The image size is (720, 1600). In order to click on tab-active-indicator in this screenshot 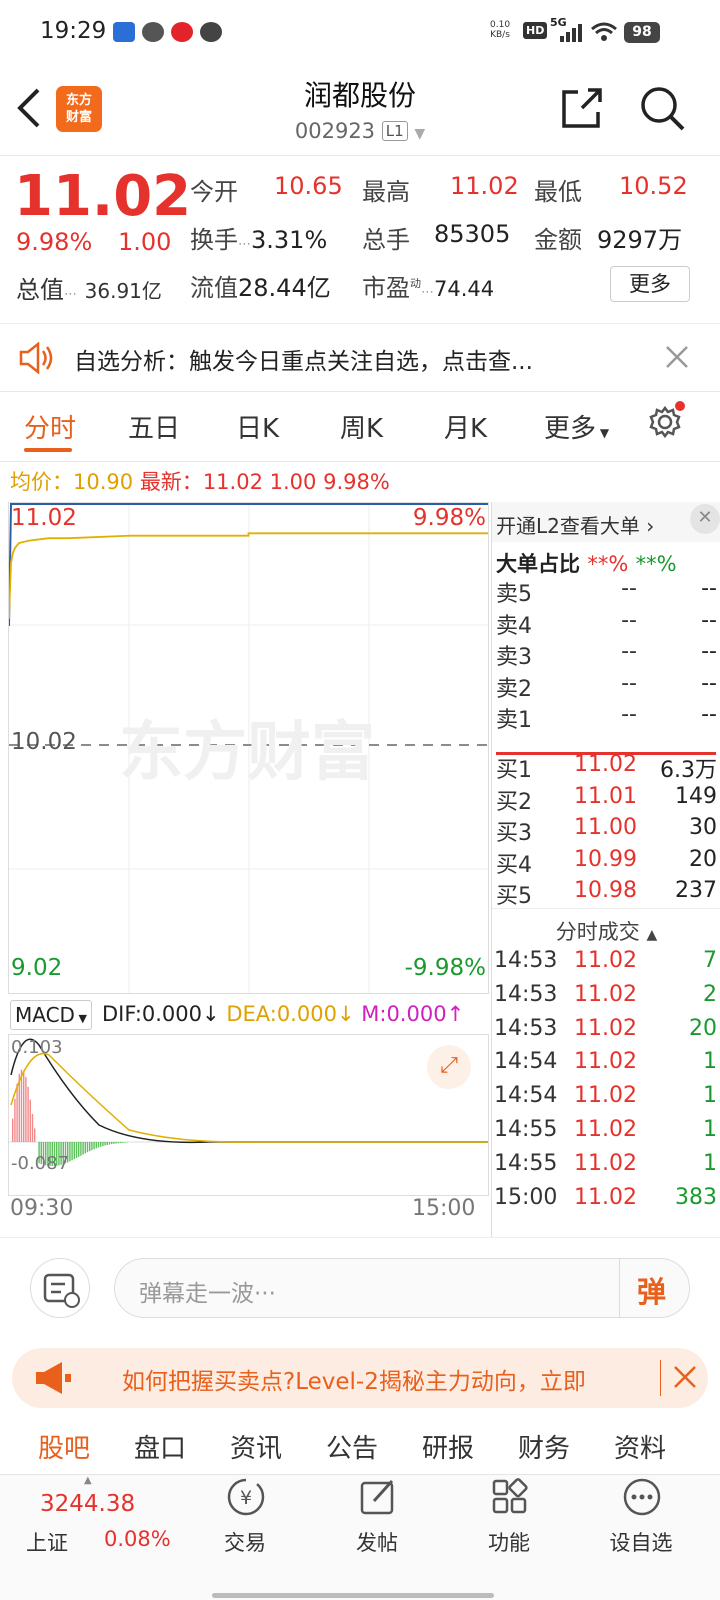, I will do `click(48, 450)`.